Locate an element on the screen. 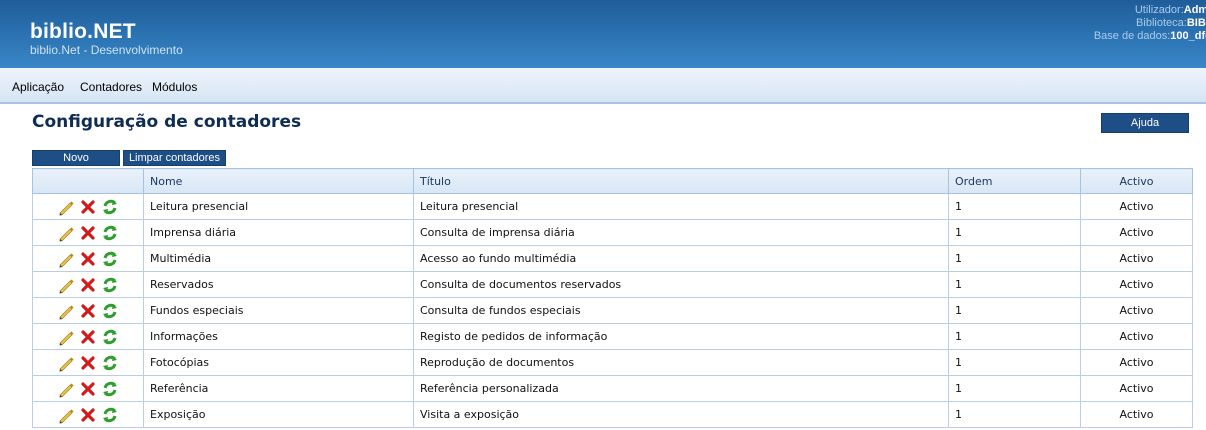  cell-titulo: Reprodução de documentos is located at coordinates (681, 362).